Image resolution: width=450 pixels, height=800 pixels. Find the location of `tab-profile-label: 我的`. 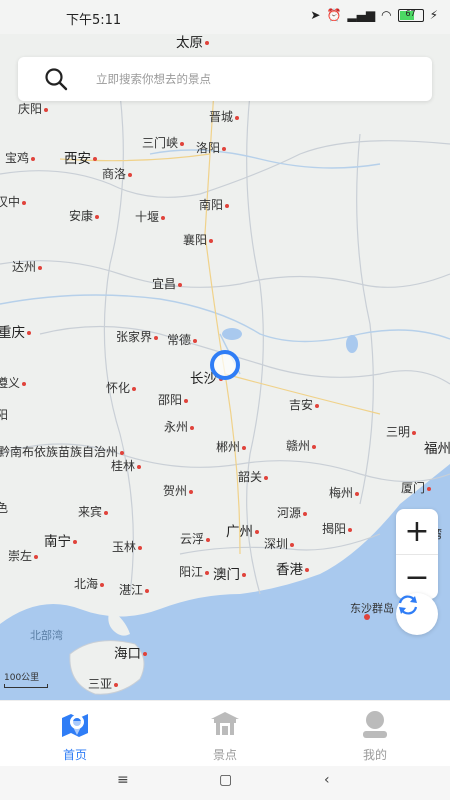

tab-profile-label: 我的 is located at coordinates (374, 755).